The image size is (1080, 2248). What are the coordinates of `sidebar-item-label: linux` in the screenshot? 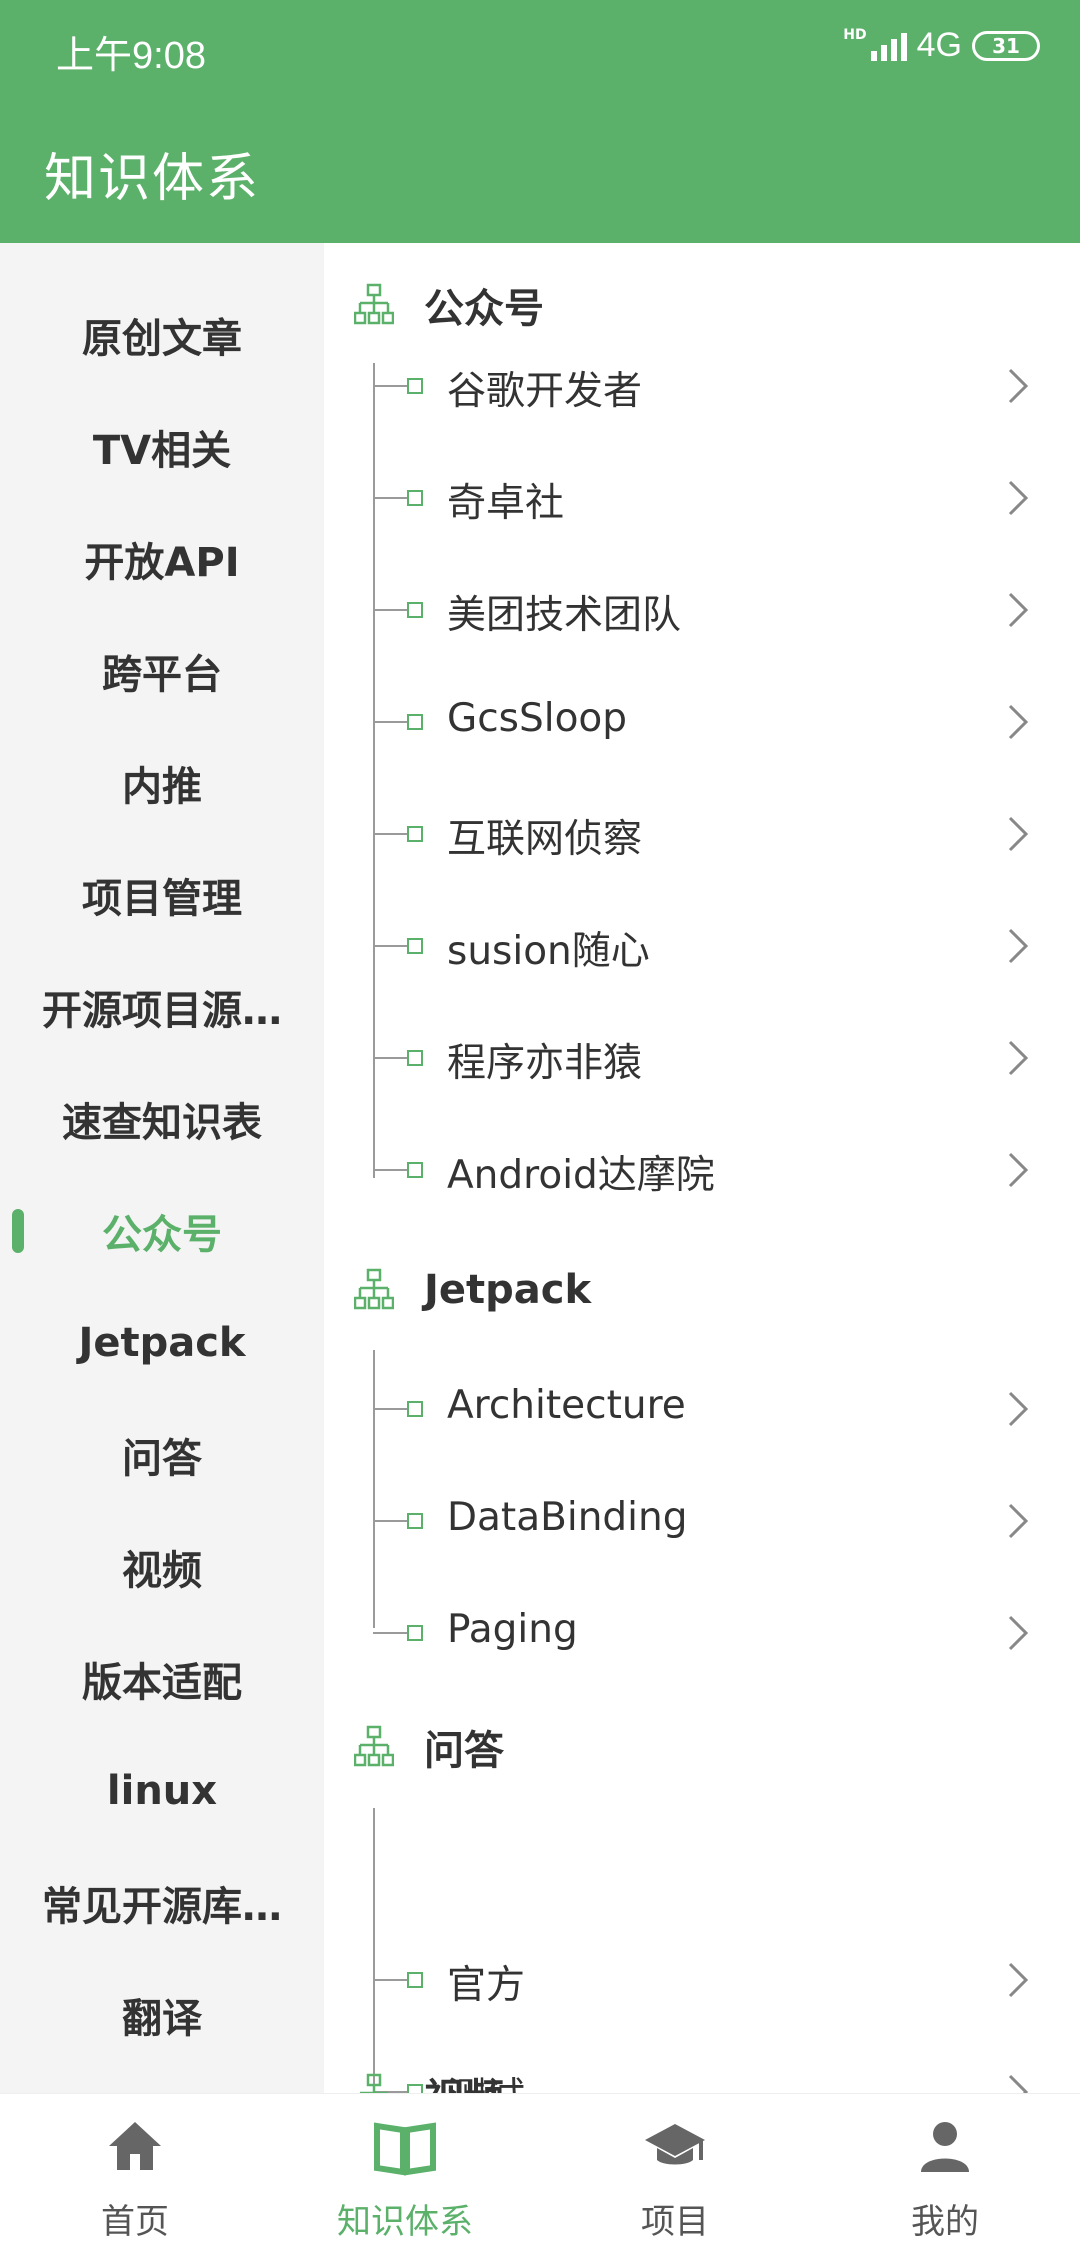 It's located at (162, 1791).